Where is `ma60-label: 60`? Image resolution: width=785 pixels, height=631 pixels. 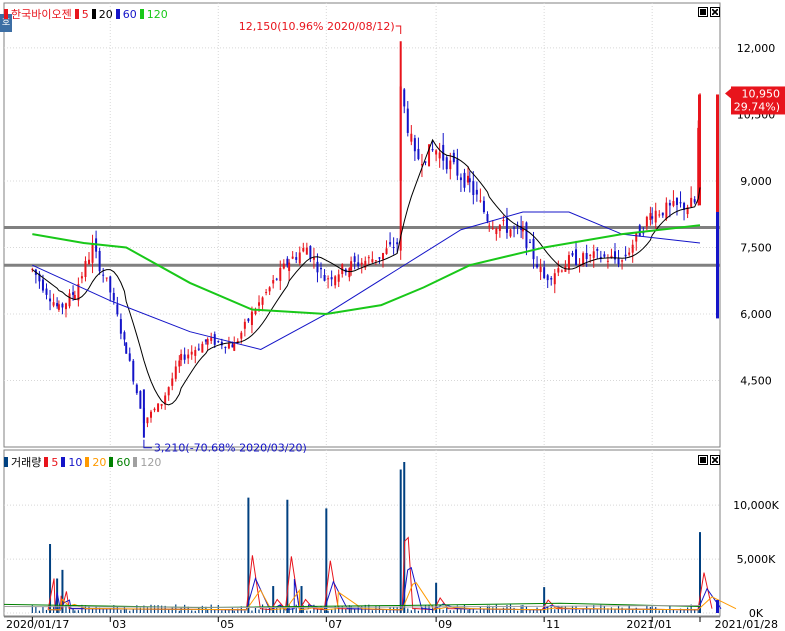
ma60-label: 60 is located at coordinates (130, 14).